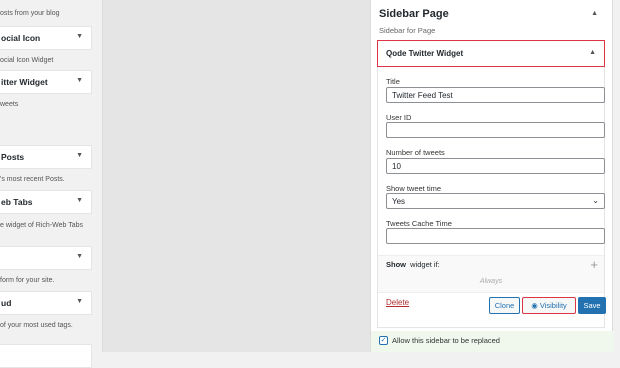  I want to click on show-widget-if-label: Show widget if:, so click(413, 264).